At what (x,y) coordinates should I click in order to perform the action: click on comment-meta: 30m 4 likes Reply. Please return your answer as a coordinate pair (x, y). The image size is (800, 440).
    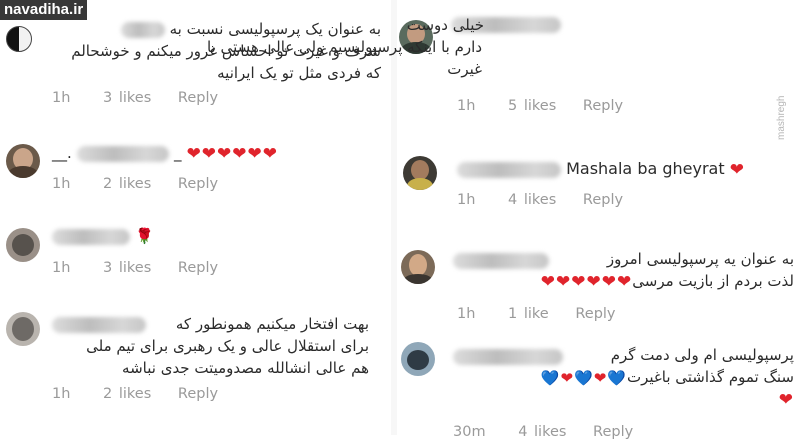
    Looking at the image, I should click on (543, 432).